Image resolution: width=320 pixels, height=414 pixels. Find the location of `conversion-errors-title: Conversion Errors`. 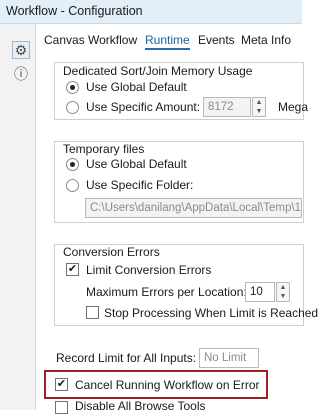

conversion-errors-title: Conversion Errors is located at coordinates (111, 252).